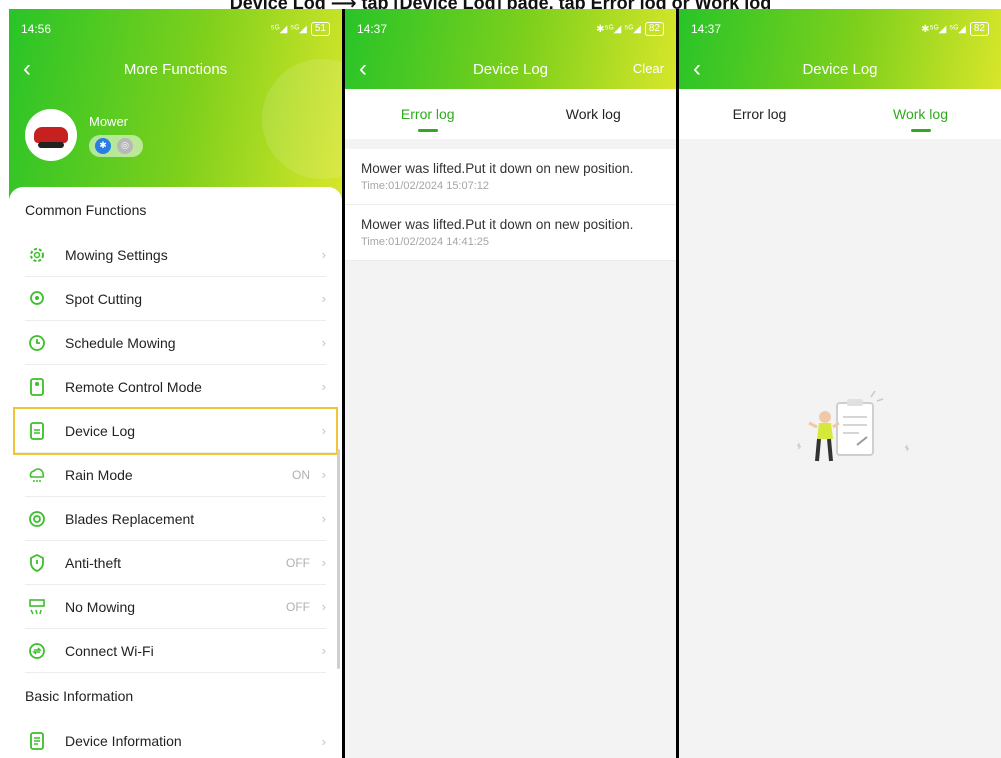  I want to click on section-title-basic: Basic Information, so click(79, 696).